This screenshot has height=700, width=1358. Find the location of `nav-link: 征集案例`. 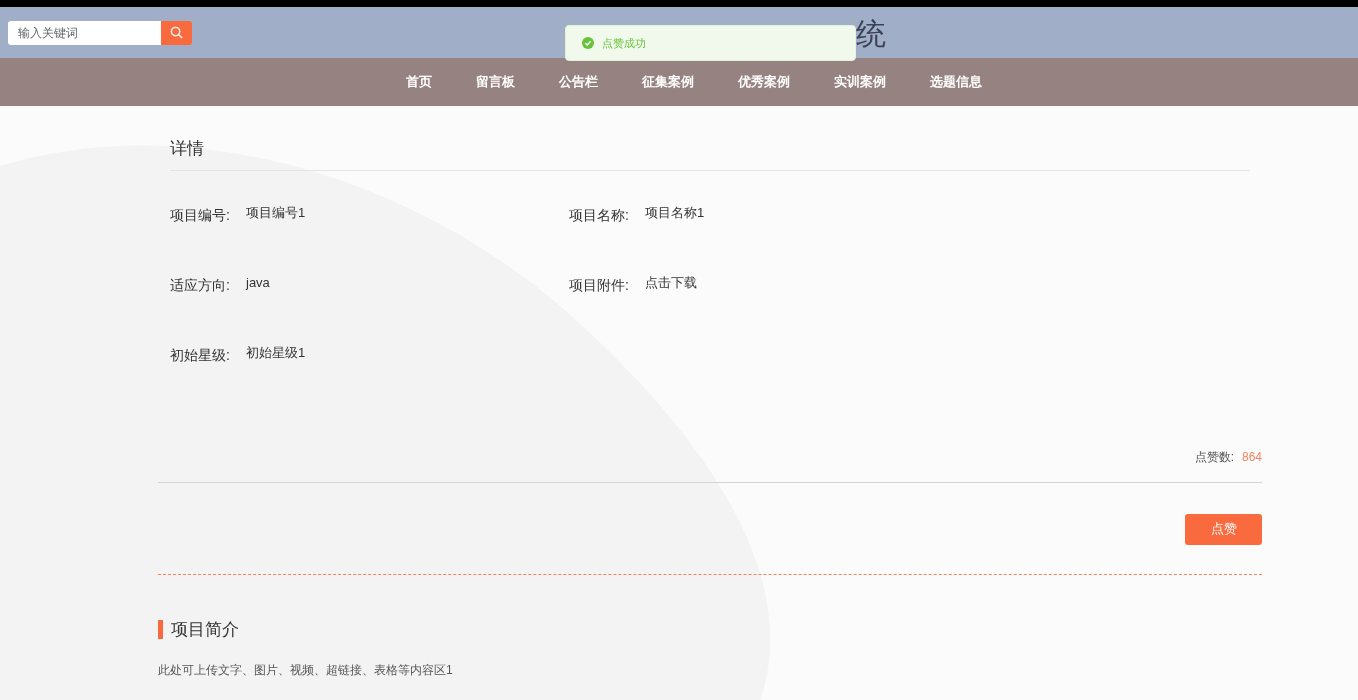

nav-link: 征集案例 is located at coordinates (668, 82).